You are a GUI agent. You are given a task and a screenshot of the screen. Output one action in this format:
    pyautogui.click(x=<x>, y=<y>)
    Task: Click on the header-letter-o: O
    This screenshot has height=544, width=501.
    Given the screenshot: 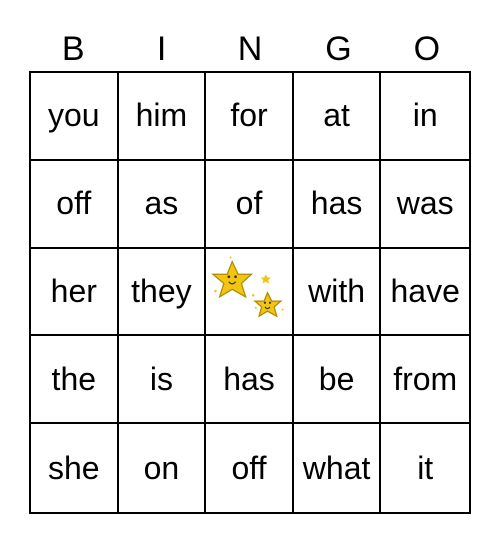 What is the action you would take?
    pyautogui.click(x=427, y=49)
    